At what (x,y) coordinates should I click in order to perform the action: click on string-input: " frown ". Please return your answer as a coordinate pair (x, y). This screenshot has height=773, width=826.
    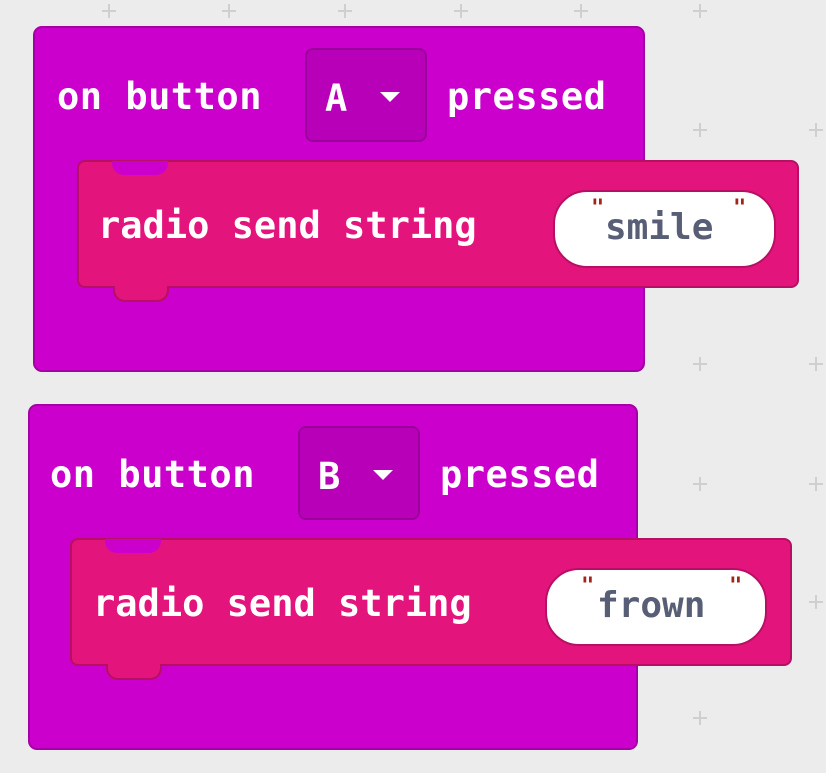
    Looking at the image, I should click on (656, 607).